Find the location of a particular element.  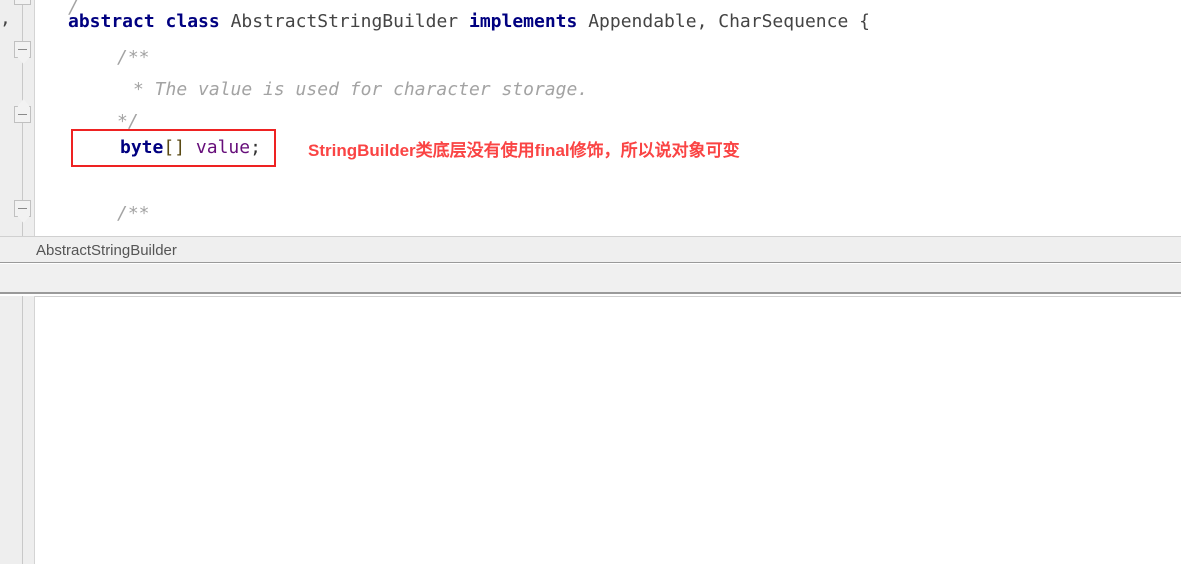

editor-gutter-bottom is located at coordinates (17, 430).